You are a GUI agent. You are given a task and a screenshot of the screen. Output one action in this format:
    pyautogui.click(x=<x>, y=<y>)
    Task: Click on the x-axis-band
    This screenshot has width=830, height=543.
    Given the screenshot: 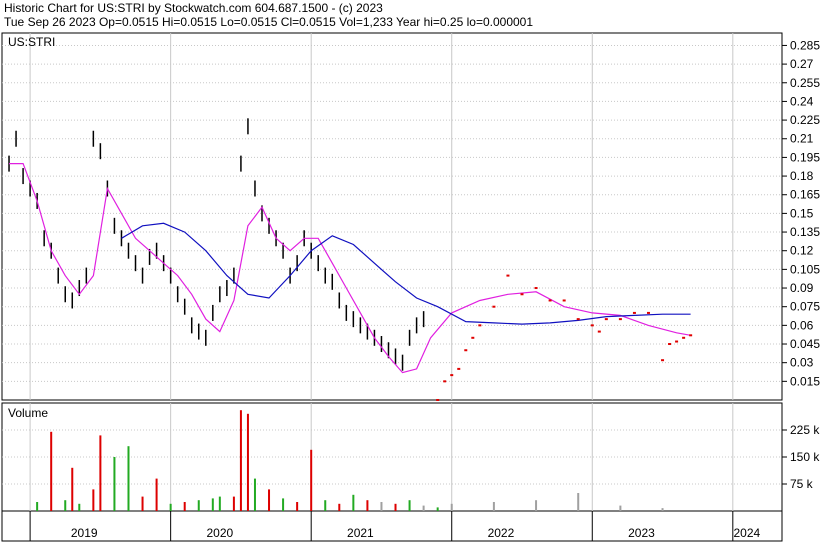 What is the action you would take?
    pyautogui.click(x=392, y=526)
    